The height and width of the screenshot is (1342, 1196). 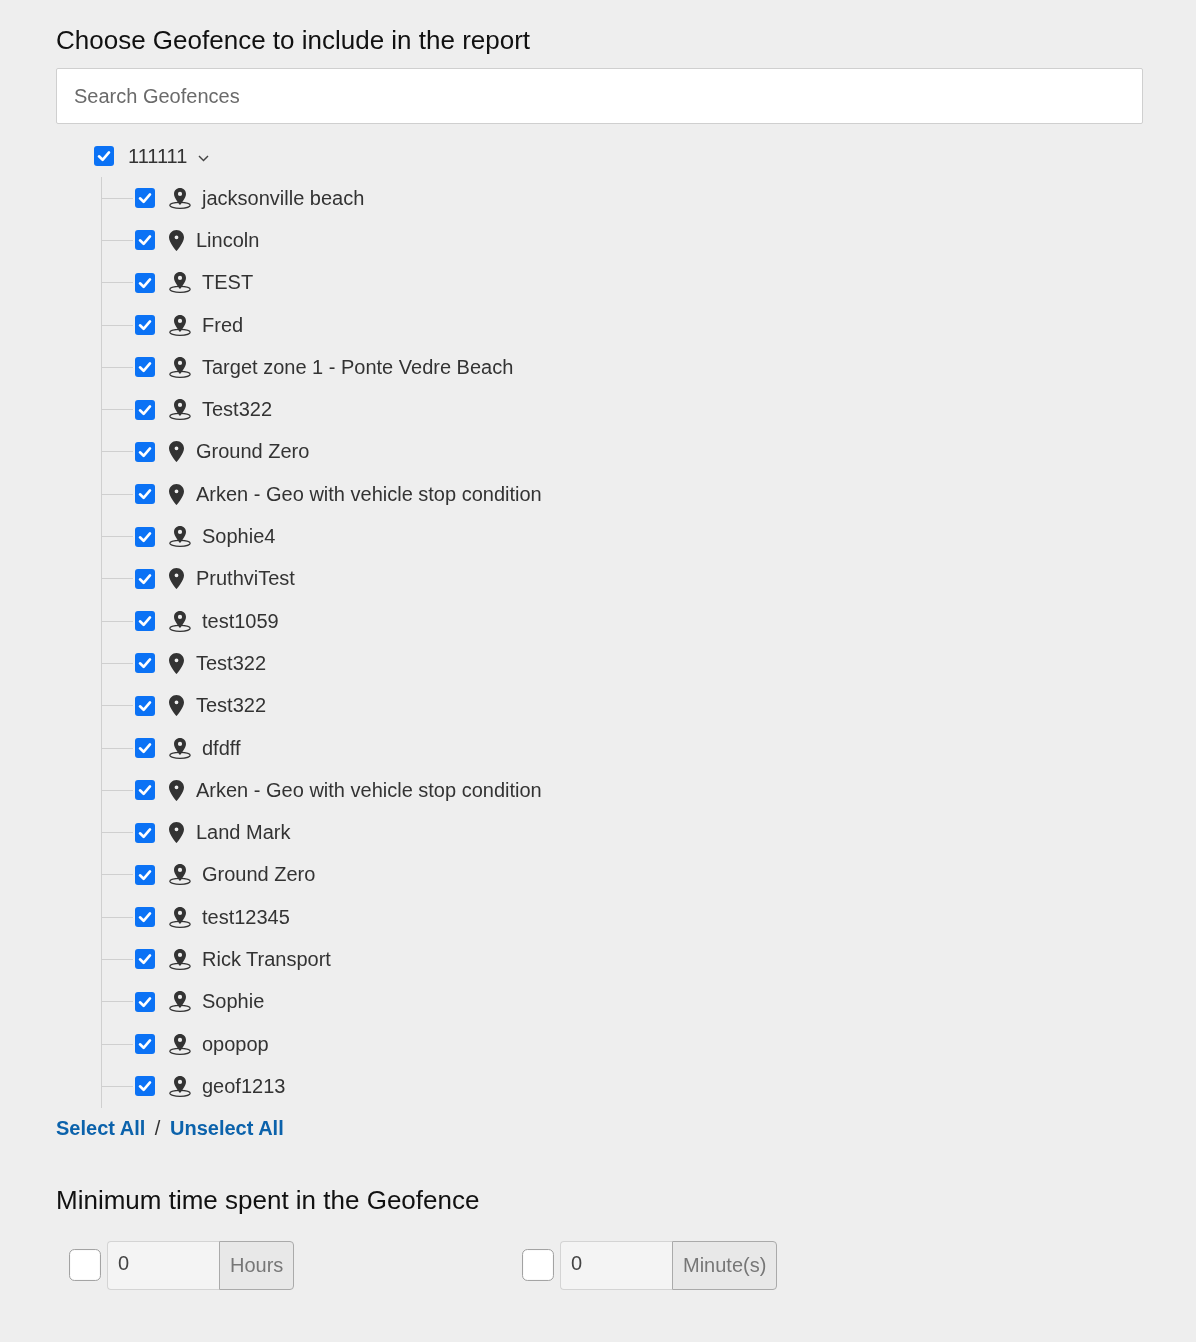 I want to click on section-heading: Minimum time spent in the Geofence, so click(x=268, y=1199).